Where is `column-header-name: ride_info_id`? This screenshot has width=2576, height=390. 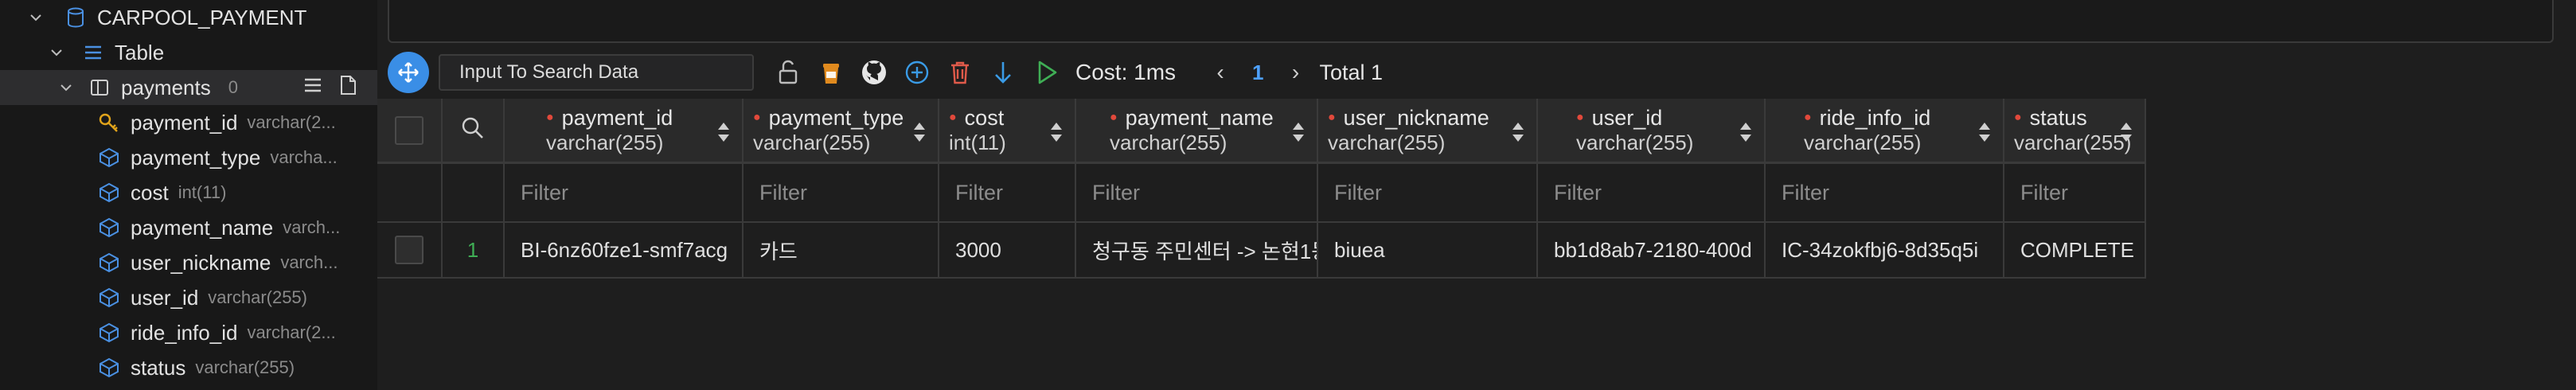
column-header-name: ride_info_id is located at coordinates (1875, 118).